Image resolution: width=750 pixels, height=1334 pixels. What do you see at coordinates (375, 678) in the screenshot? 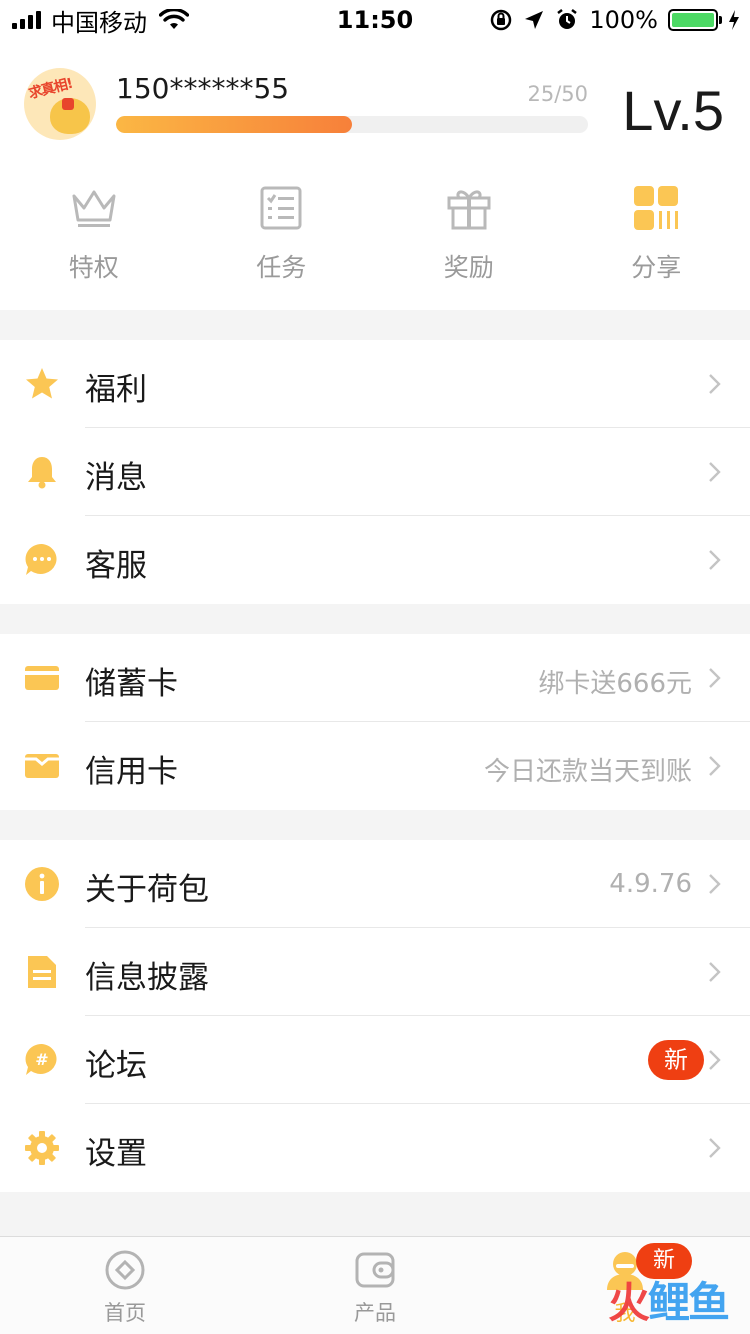
I see `menu-item-debit-card: 储蓄卡 绑卡送666元` at bounding box center [375, 678].